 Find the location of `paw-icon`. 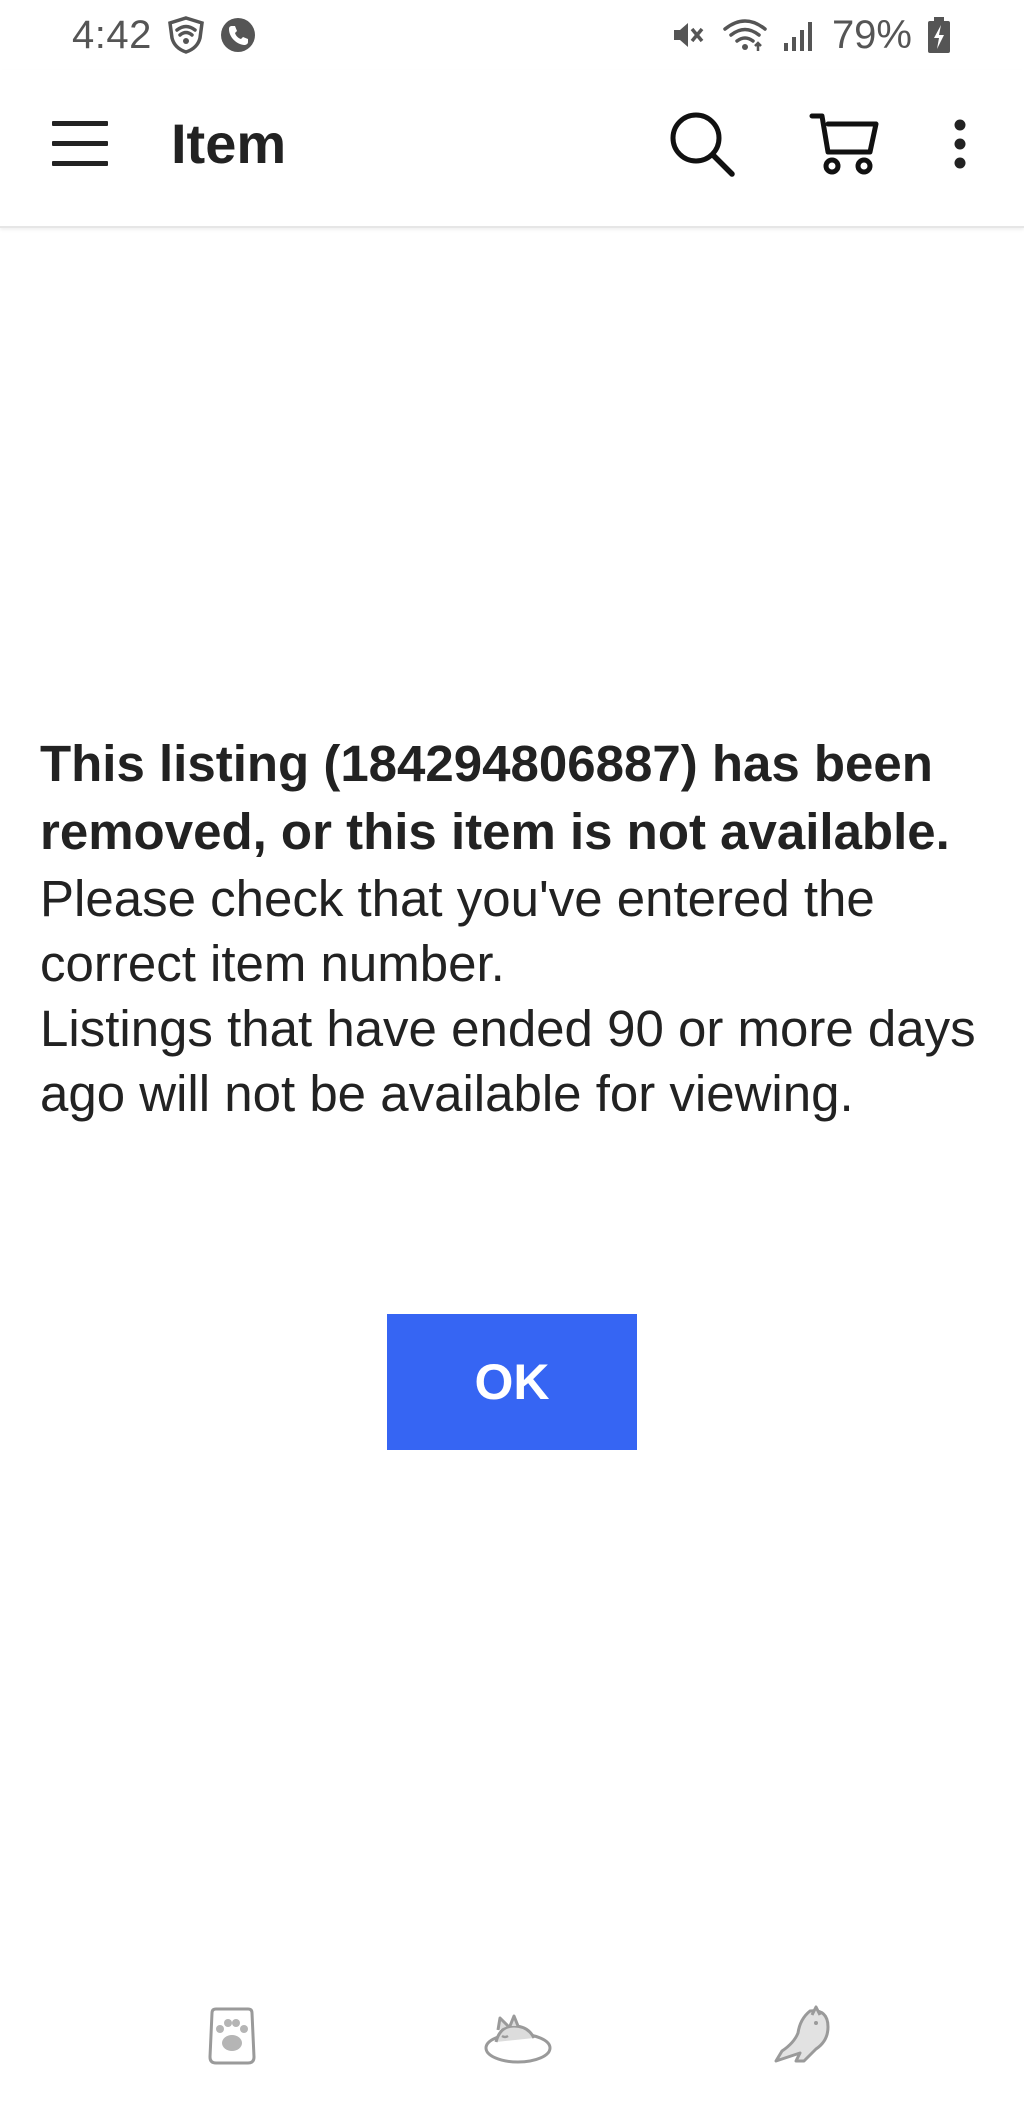

paw-icon is located at coordinates (232, 2036).